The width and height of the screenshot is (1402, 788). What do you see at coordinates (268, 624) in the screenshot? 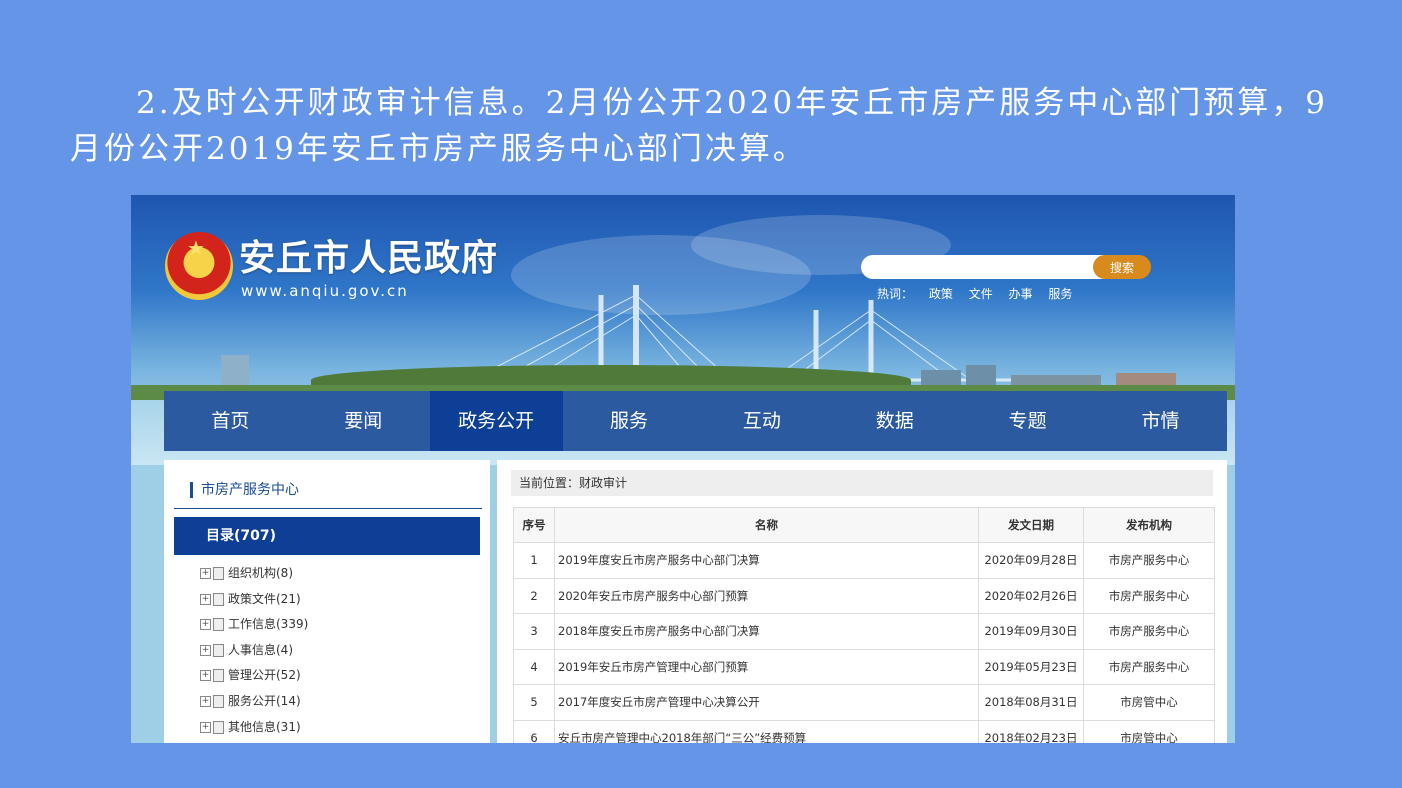
I see `tree-item-label: 工作信息(339)` at bounding box center [268, 624].